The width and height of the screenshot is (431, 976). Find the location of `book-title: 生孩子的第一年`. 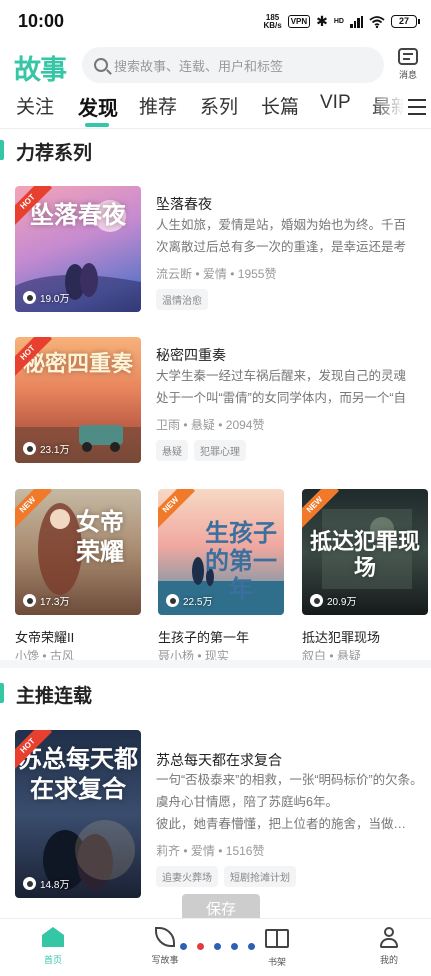

book-title: 生孩子的第一年 is located at coordinates (203, 636).